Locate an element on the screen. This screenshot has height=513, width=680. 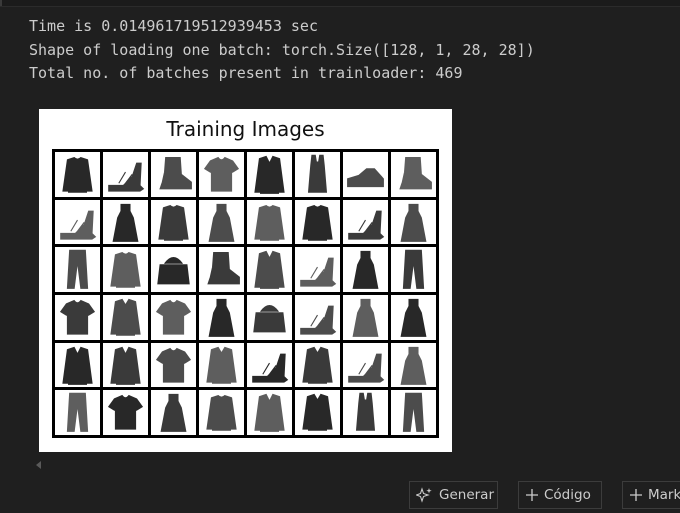
generate-label: Generar is located at coordinates (467, 495).